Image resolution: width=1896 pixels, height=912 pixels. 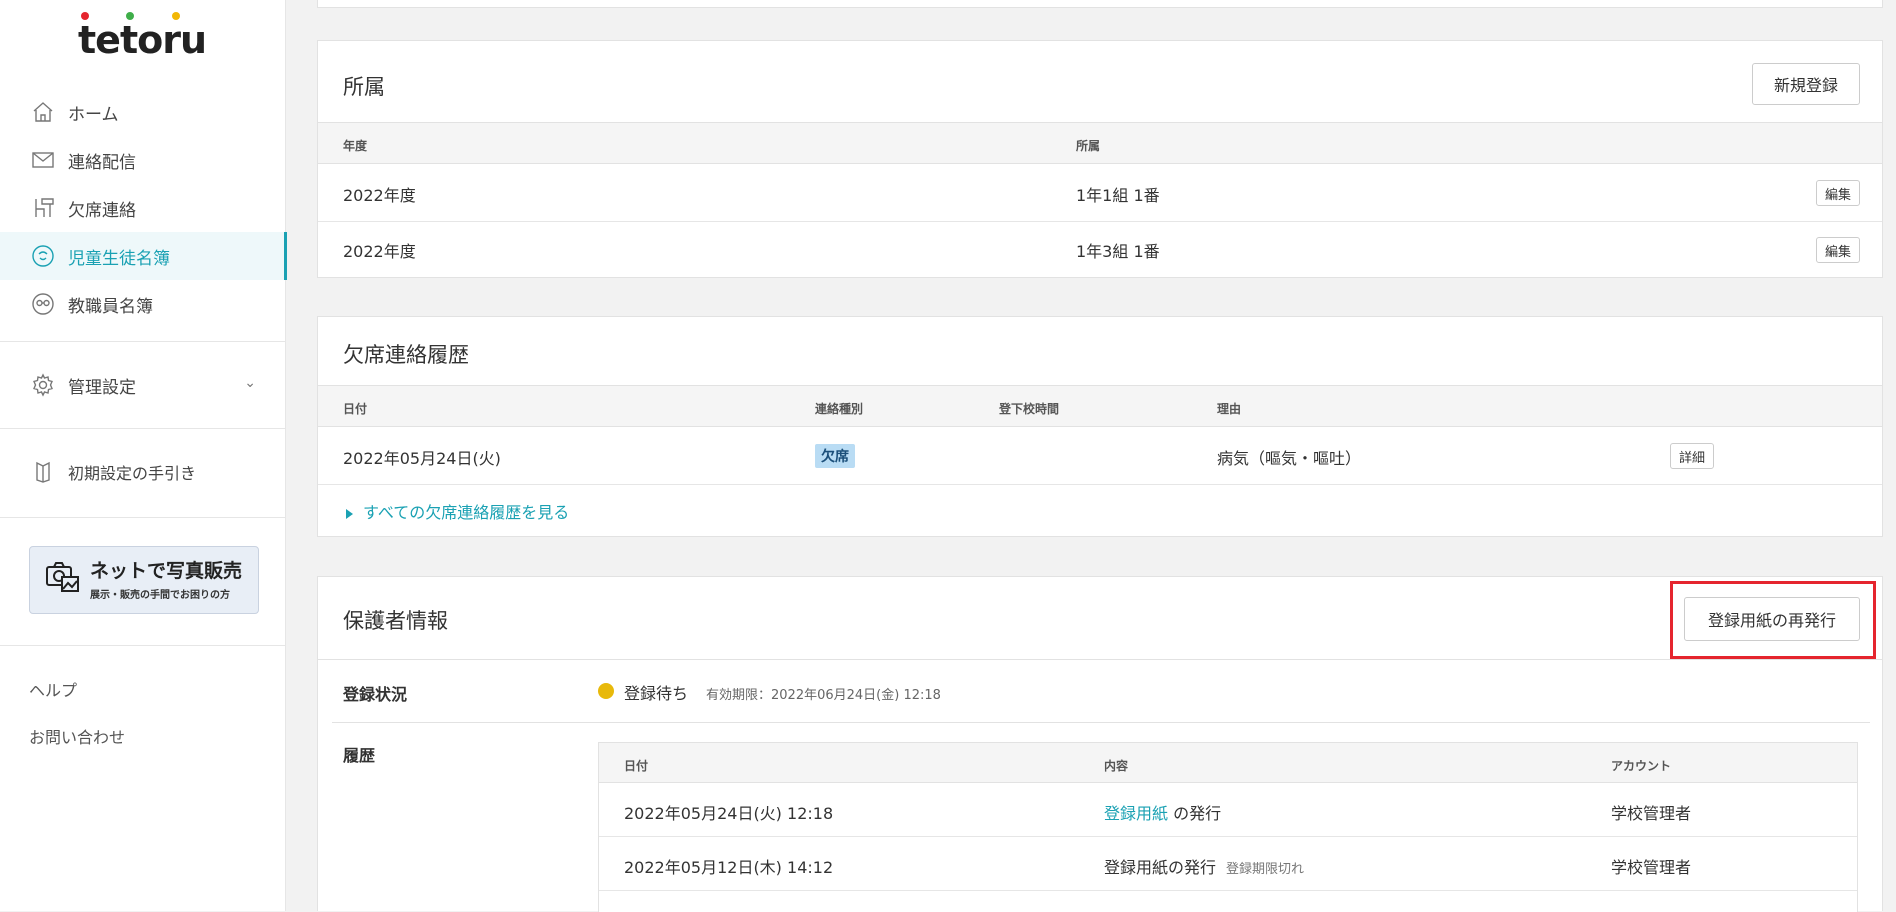 I want to click on camera-photo-icon, so click(x=63, y=580).